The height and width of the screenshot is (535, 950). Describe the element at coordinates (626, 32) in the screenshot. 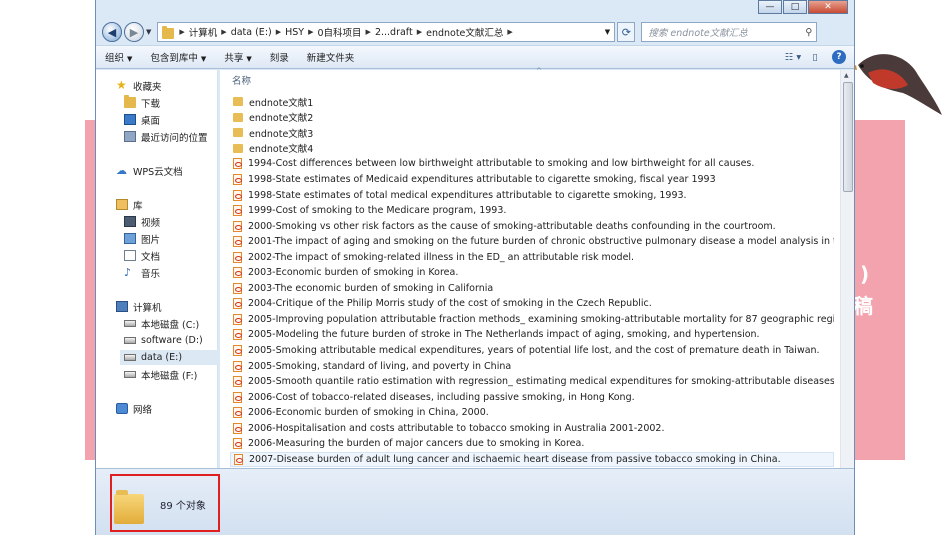

I see `refresh-button: ⟳` at that location.